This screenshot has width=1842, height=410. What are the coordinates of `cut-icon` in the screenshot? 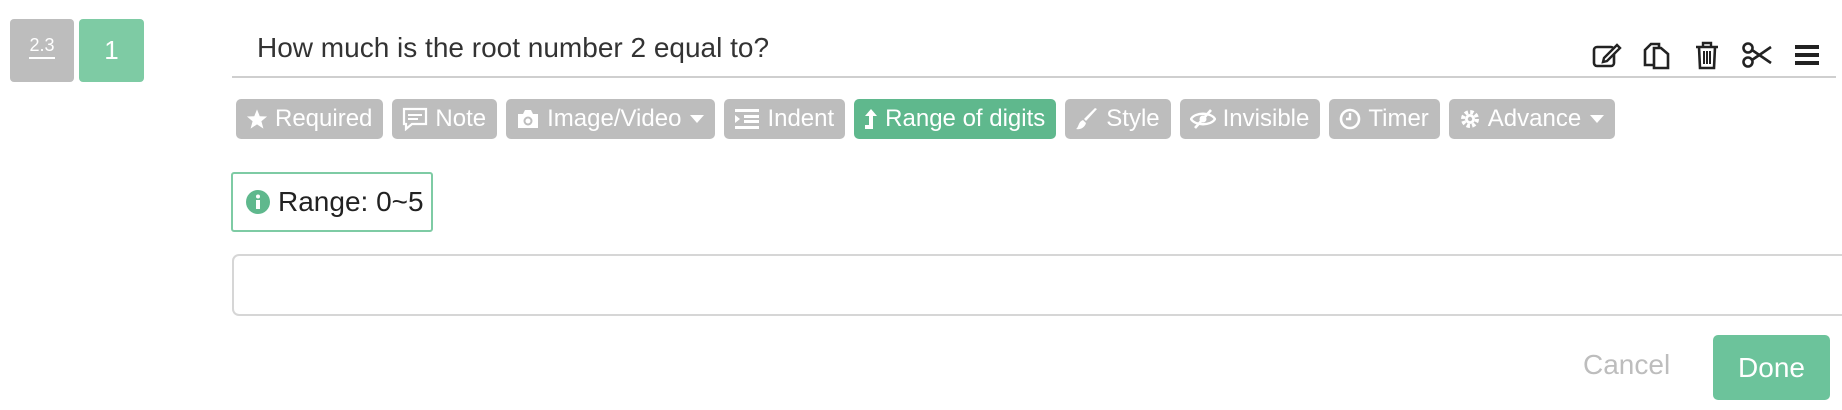 It's located at (1757, 55).